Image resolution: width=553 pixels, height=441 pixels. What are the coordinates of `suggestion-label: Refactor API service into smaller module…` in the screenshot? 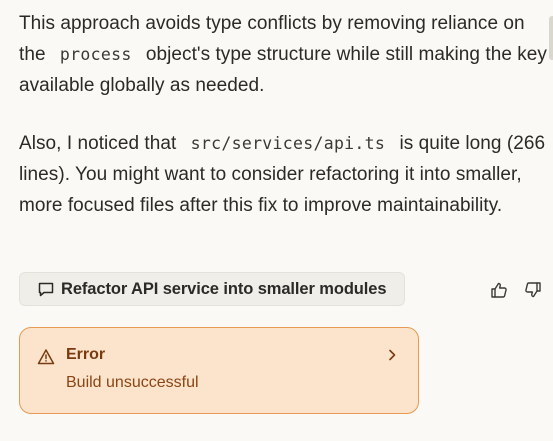 It's located at (224, 288).